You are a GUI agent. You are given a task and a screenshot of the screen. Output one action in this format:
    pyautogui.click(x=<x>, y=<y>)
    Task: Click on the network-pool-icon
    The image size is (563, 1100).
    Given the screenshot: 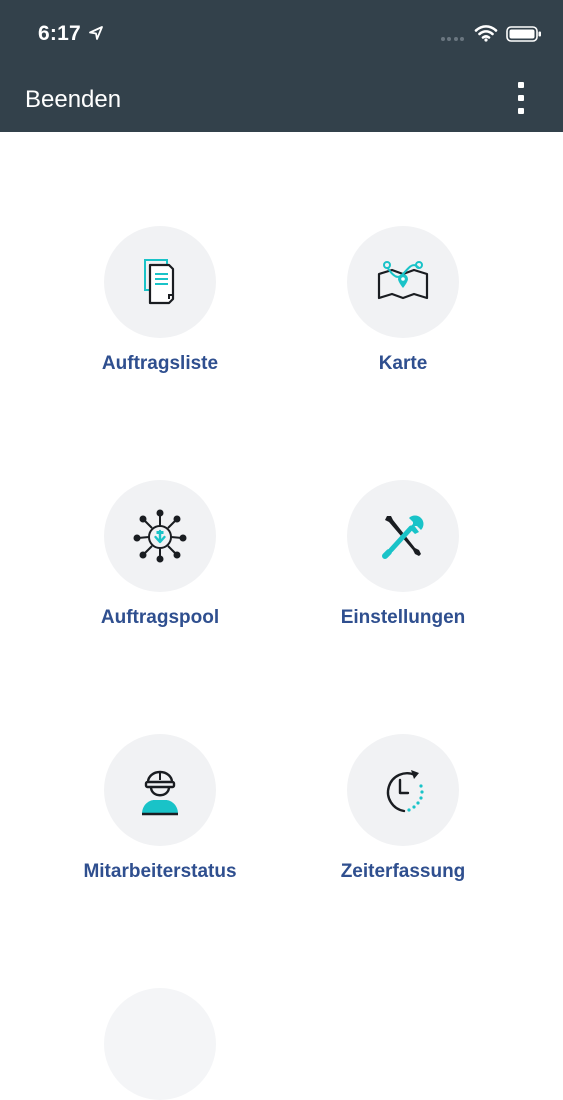 What is the action you would take?
    pyautogui.click(x=160, y=536)
    